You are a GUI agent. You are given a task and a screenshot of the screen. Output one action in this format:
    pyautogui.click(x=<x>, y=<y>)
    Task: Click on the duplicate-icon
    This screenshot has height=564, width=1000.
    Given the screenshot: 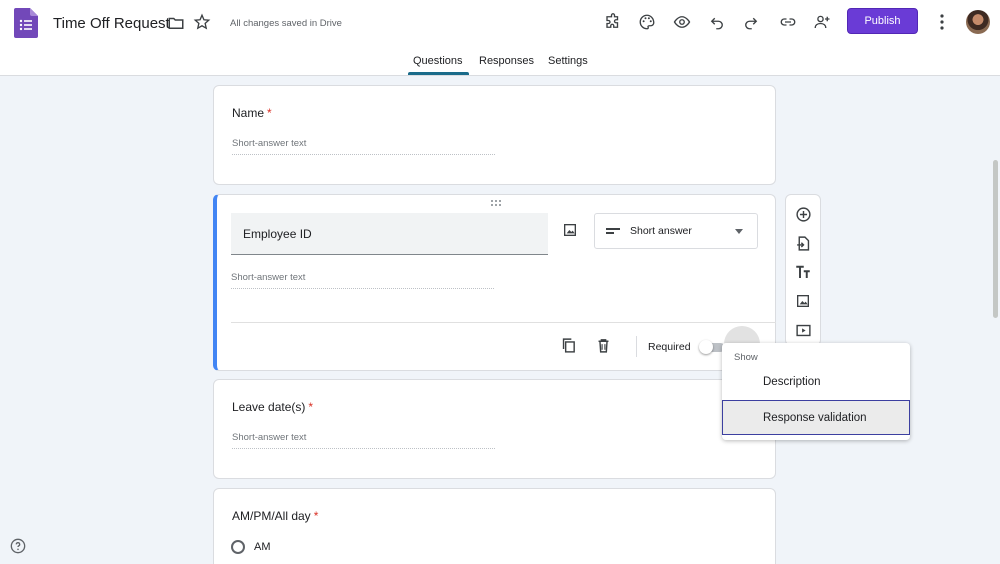 What is the action you would take?
    pyautogui.click(x=568, y=345)
    